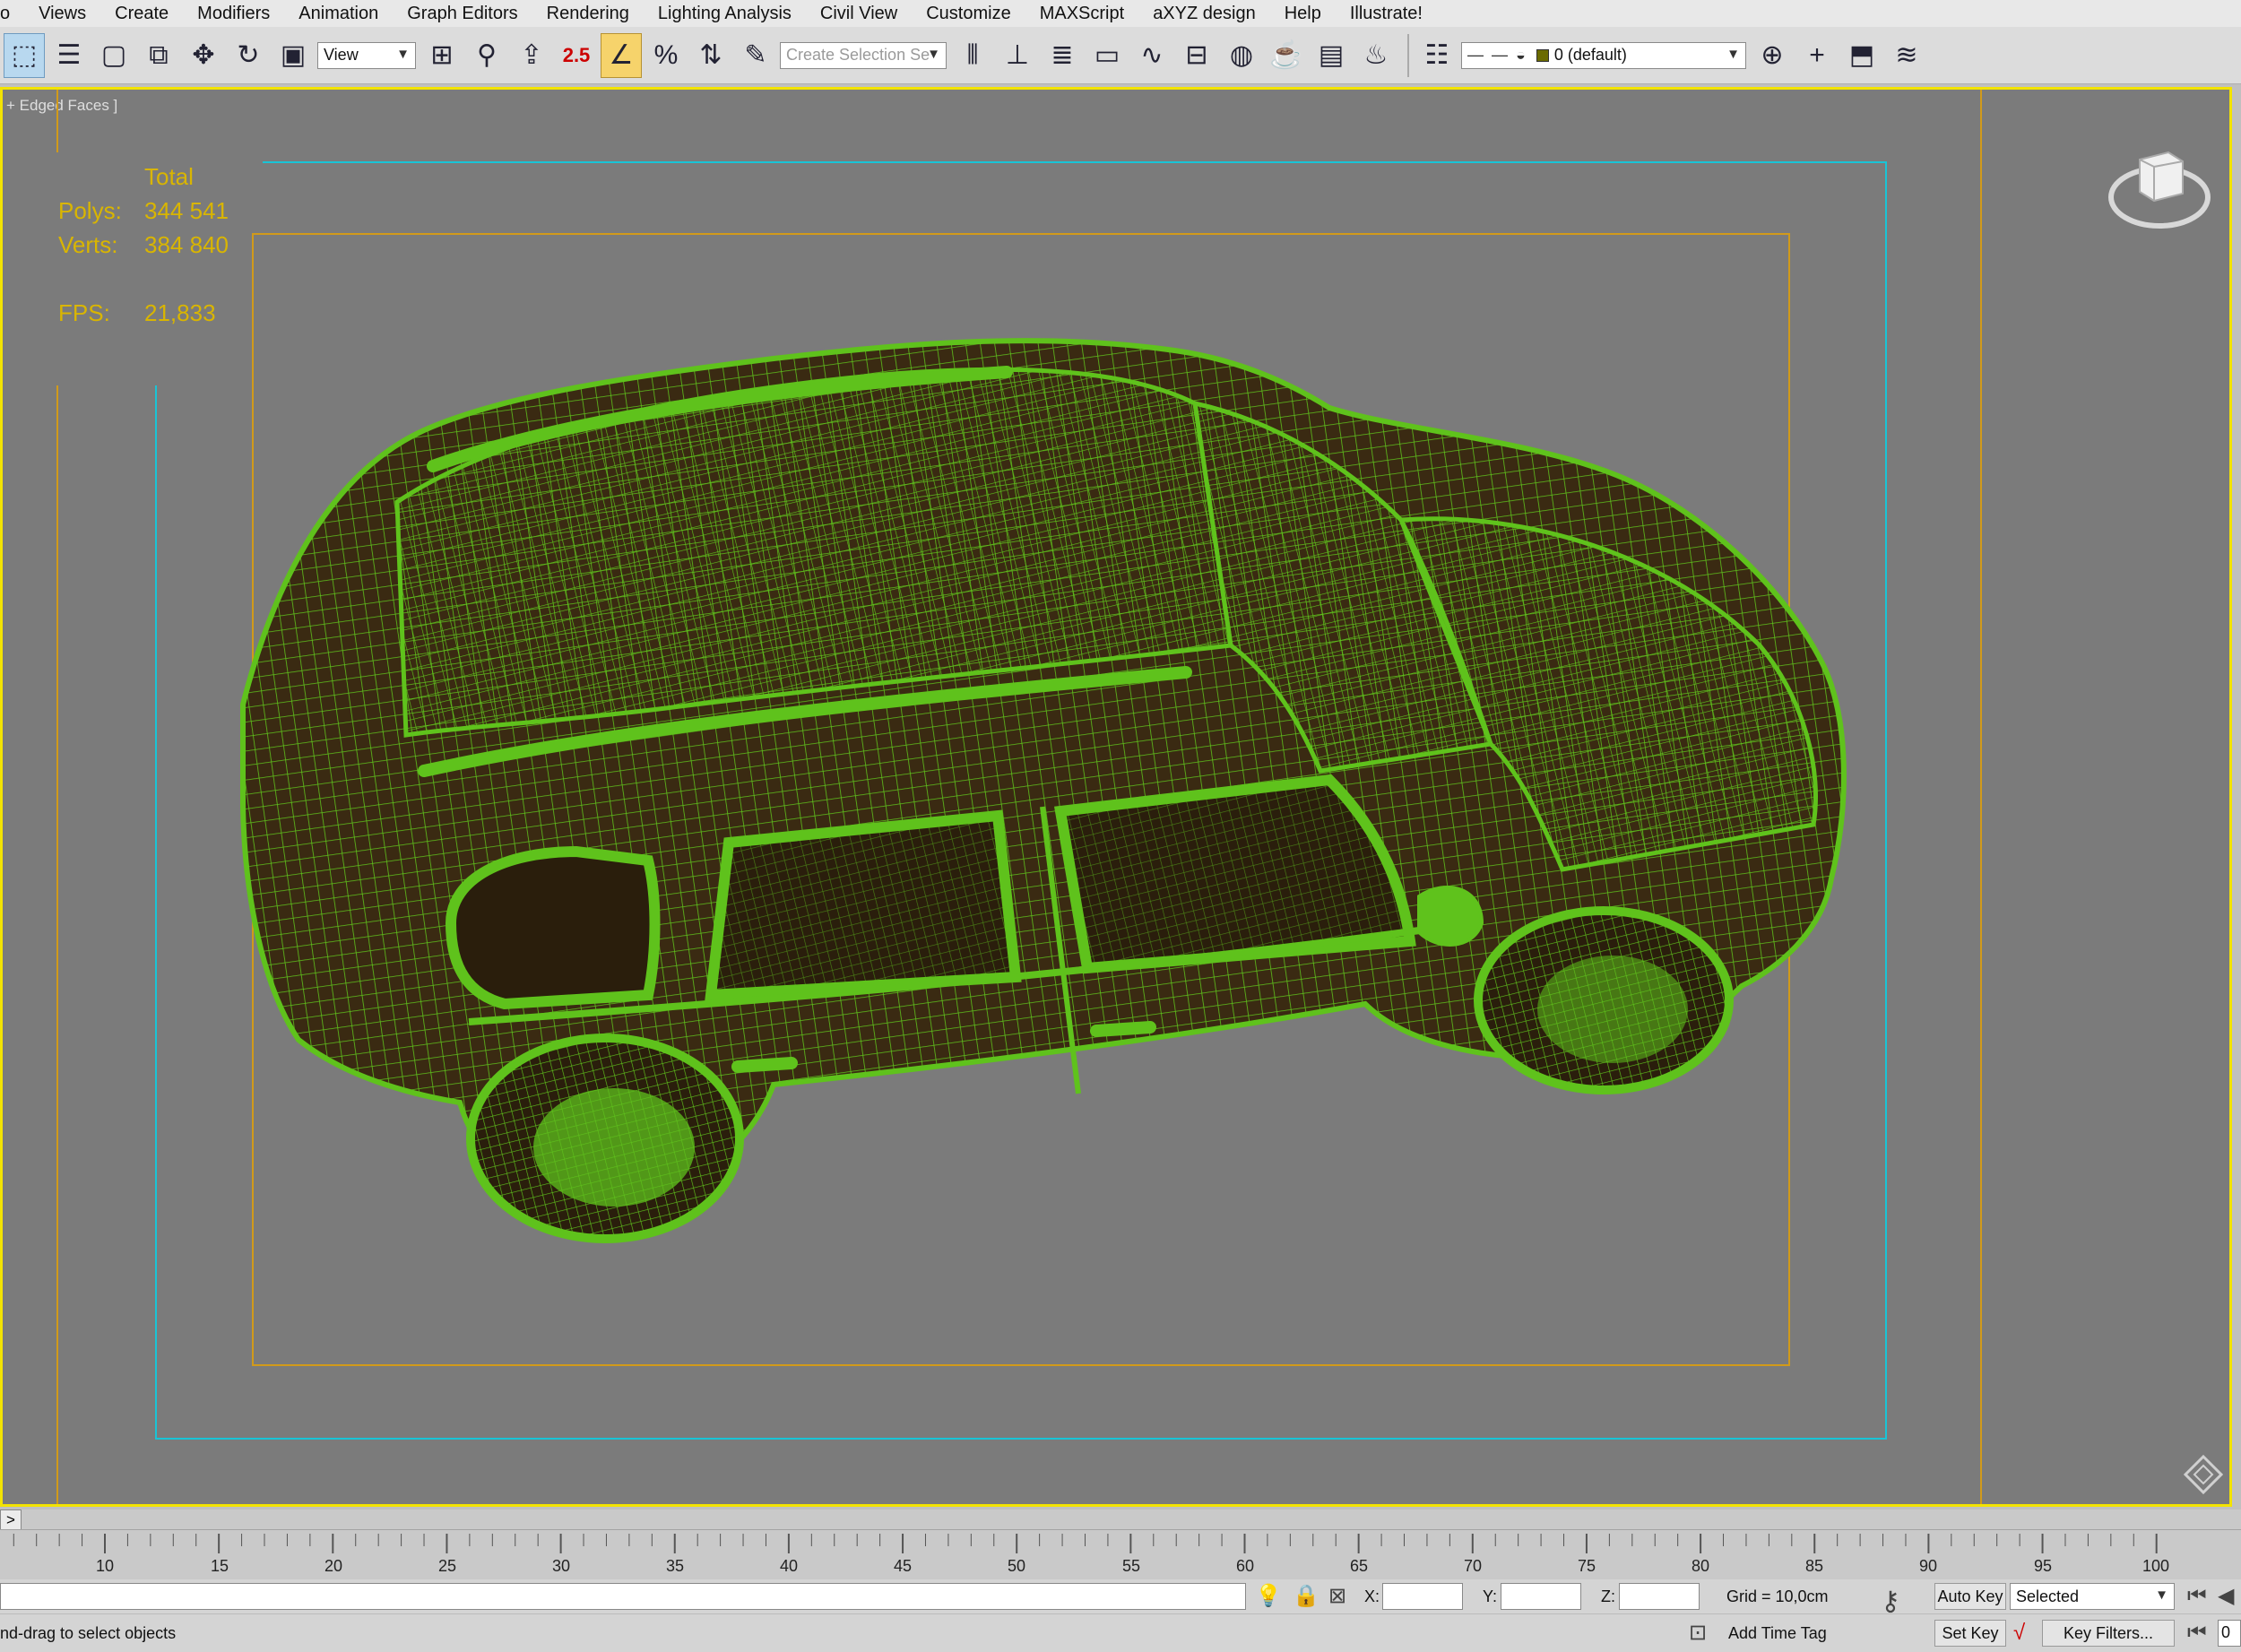  I want to click on menu-item-truncated: o, so click(12, 13).